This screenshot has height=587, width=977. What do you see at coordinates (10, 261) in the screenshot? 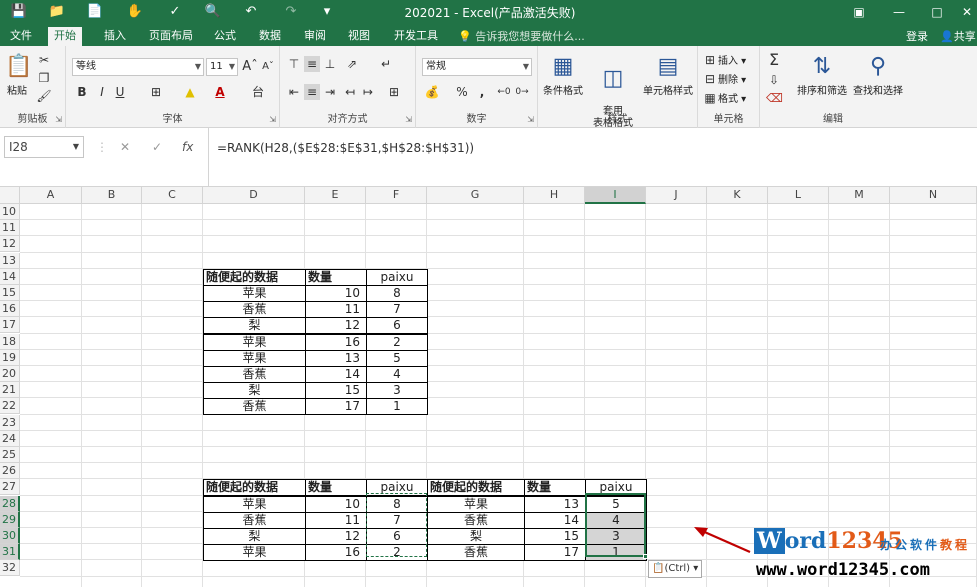
I see `row-header-13: 13` at bounding box center [10, 261].